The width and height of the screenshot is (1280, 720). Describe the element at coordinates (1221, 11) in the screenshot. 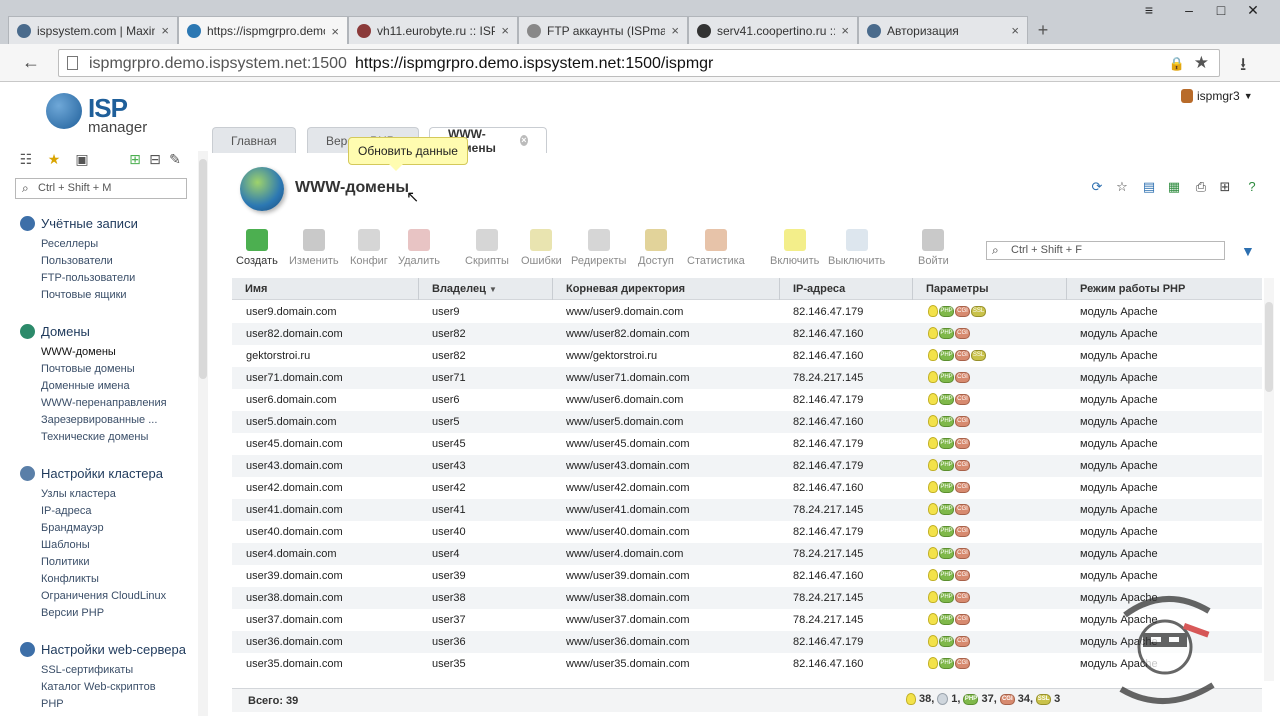

I see `maximize-button: □` at that location.